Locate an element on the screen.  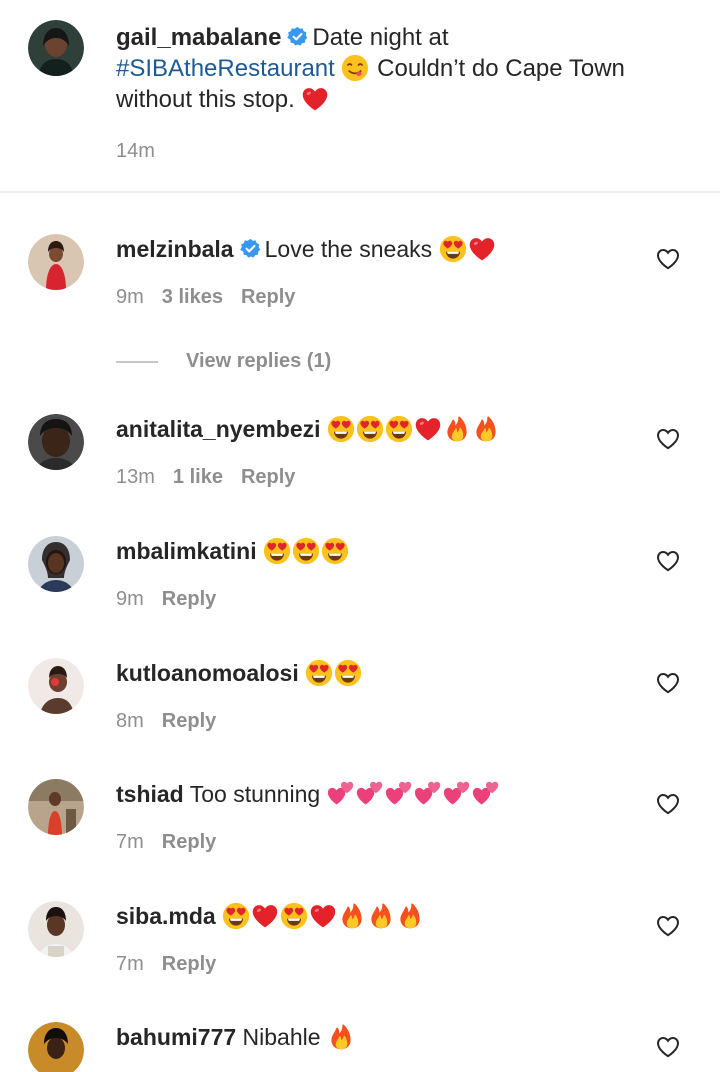
comment-username: siba.mda is located at coordinates (166, 916).